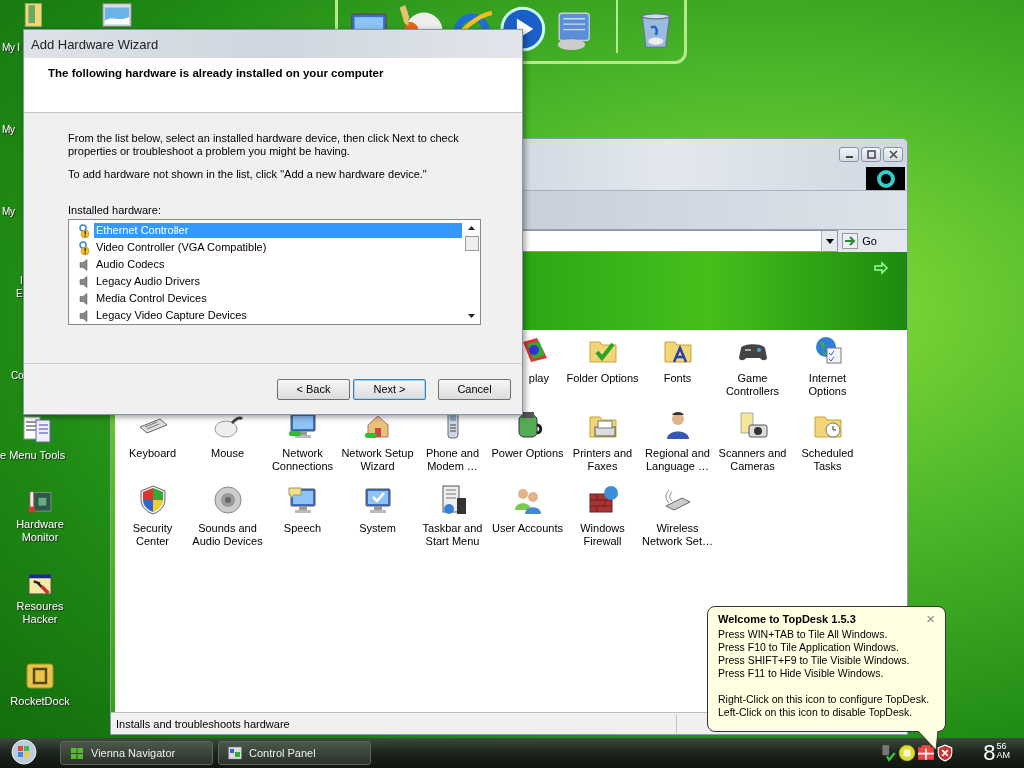 The width and height of the screenshot is (1024, 768). I want to click on icon-label: Co, so click(17, 375).